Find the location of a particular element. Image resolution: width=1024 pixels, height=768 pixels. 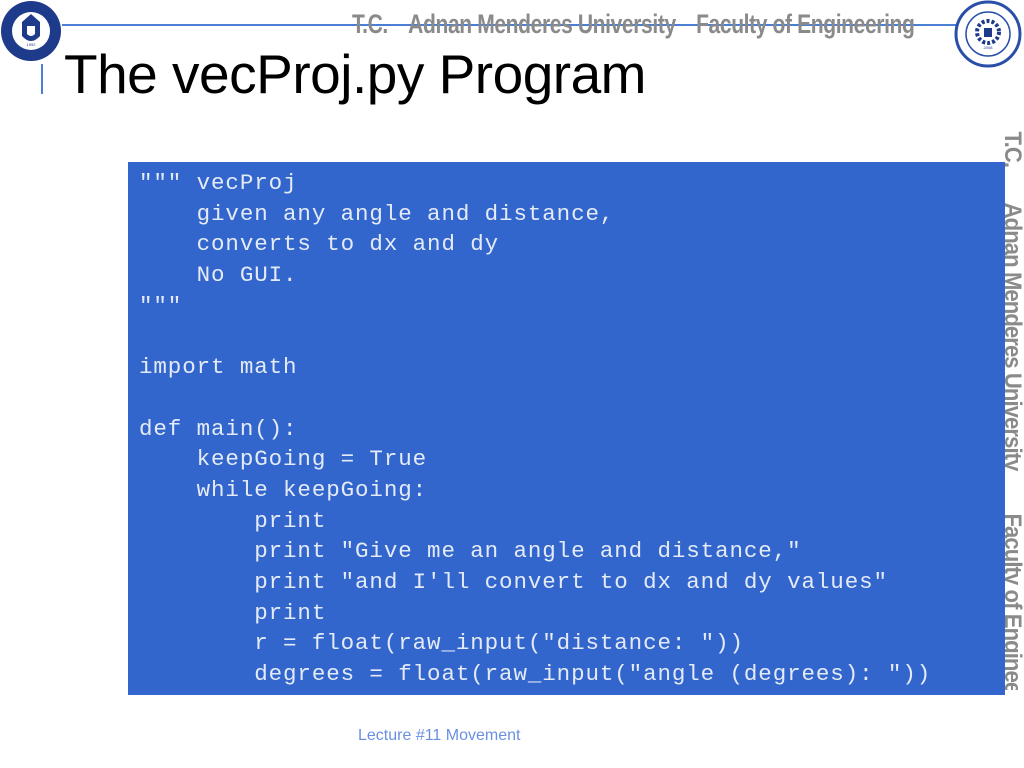

svg-text: 2008 is located at coordinates (989, 47).